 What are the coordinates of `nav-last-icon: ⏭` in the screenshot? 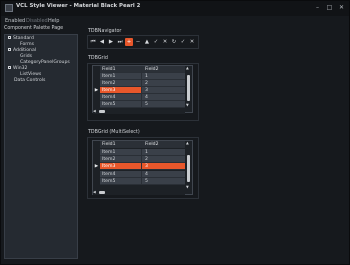 It's located at (120, 42).